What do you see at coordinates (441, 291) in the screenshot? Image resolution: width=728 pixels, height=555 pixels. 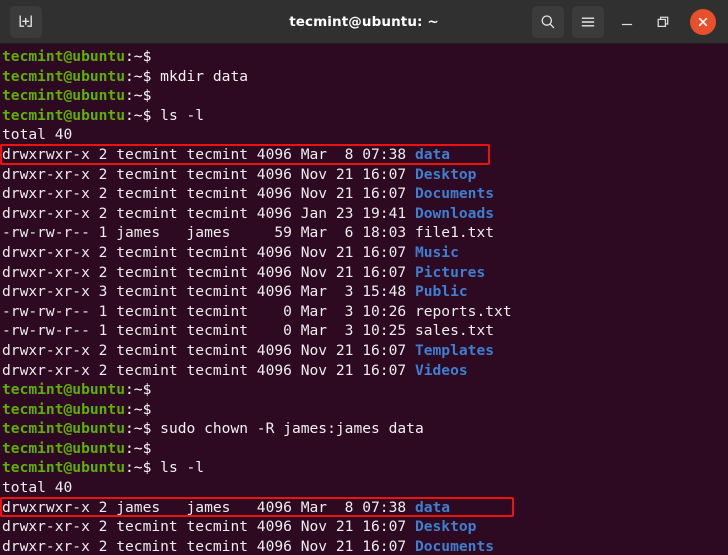 I see `directory-name: Public` at bounding box center [441, 291].